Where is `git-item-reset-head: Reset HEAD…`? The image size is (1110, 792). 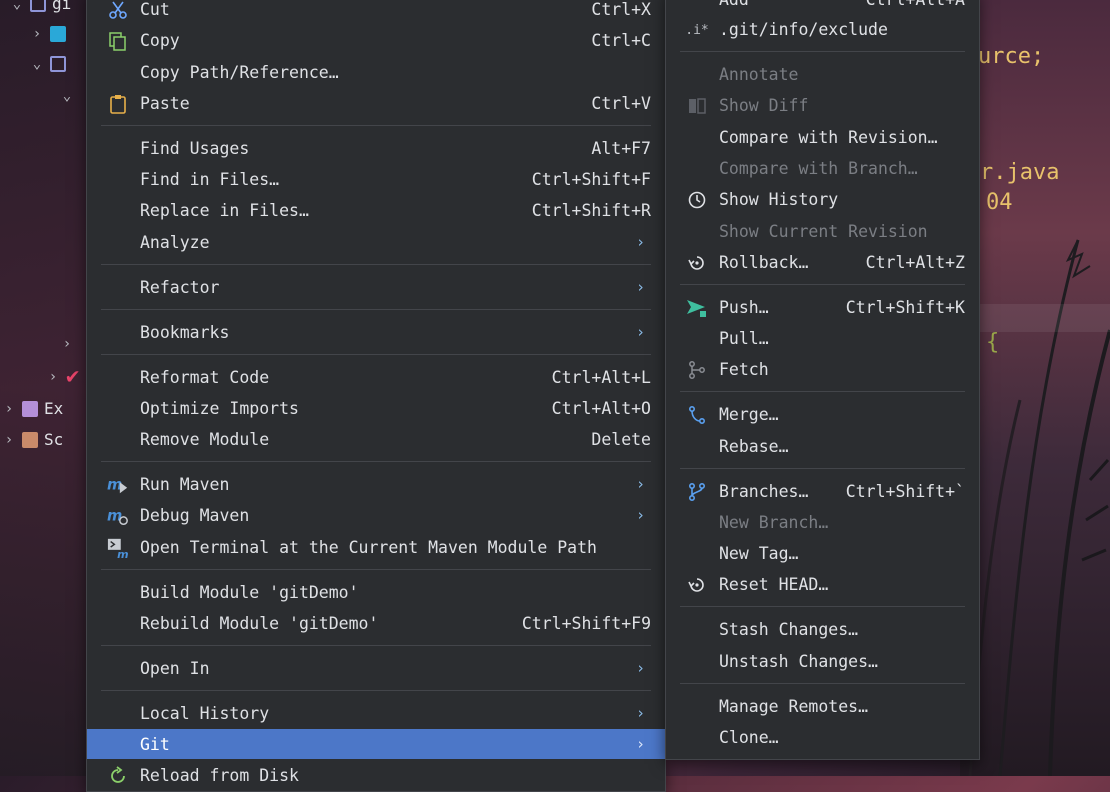
git-item-reset-head: Reset HEAD… is located at coordinates (822, 584).